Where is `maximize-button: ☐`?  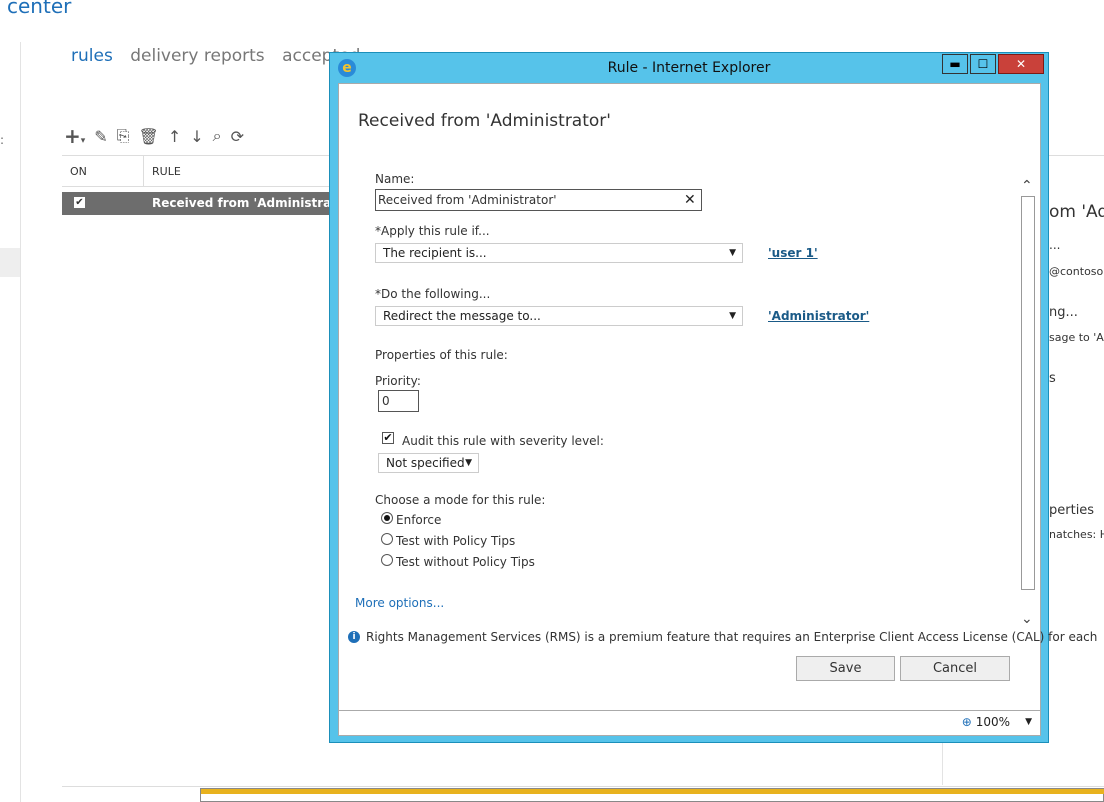 maximize-button: ☐ is located at coordinates (983, 64).